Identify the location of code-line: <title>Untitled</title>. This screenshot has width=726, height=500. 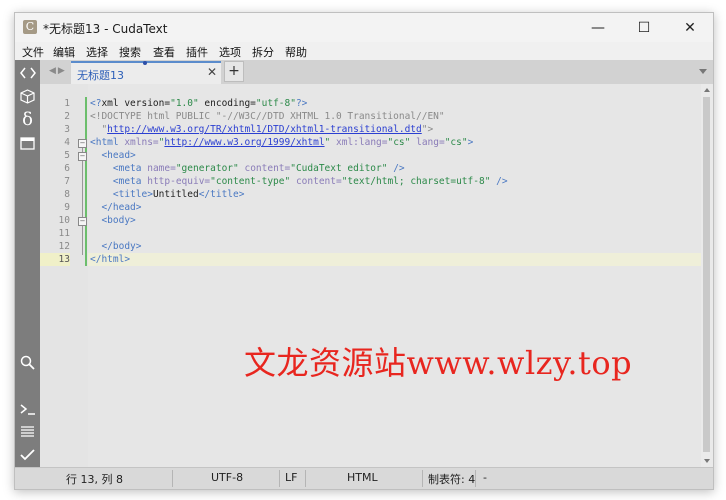
(167, 194).